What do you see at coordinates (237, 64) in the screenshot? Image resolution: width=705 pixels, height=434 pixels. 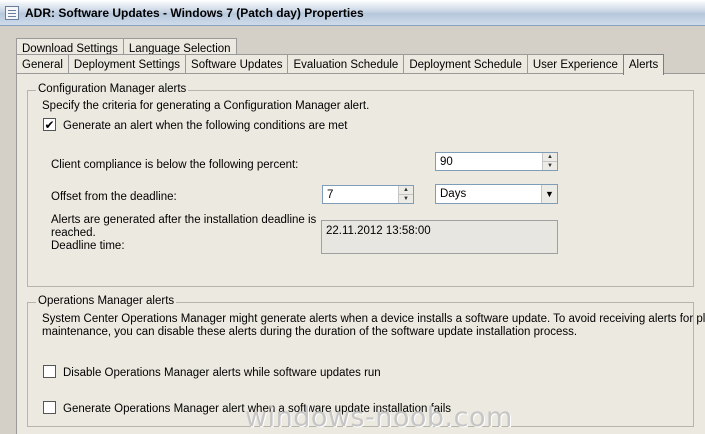 I see `tab-software-updates: Software Updates` at bounding box center [237, 64].